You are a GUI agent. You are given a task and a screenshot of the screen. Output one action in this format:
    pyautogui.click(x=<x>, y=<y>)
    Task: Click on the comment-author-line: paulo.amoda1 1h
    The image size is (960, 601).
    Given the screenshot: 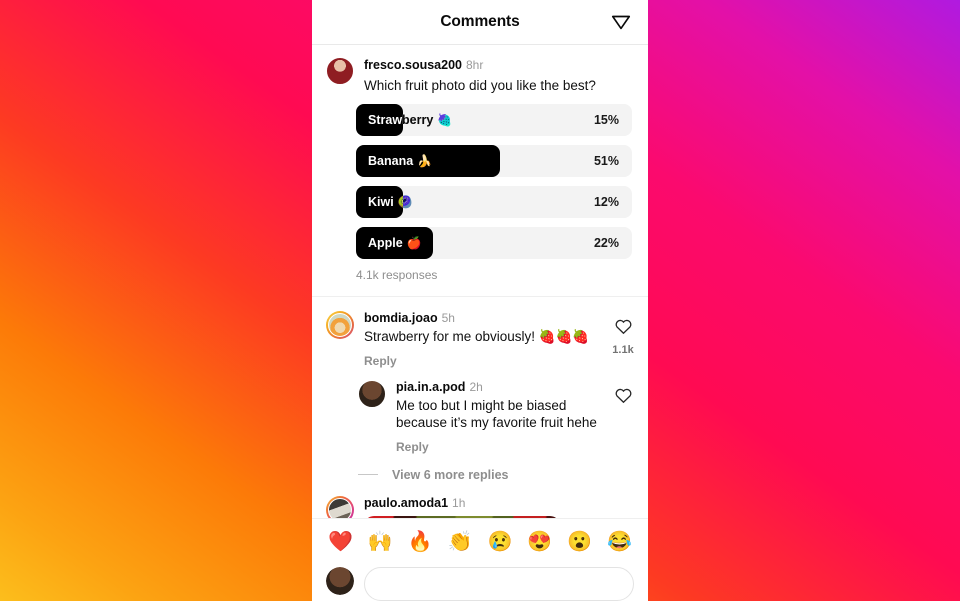 What is the action you would take?
    pyautogui.click(x=502, y=503)
    